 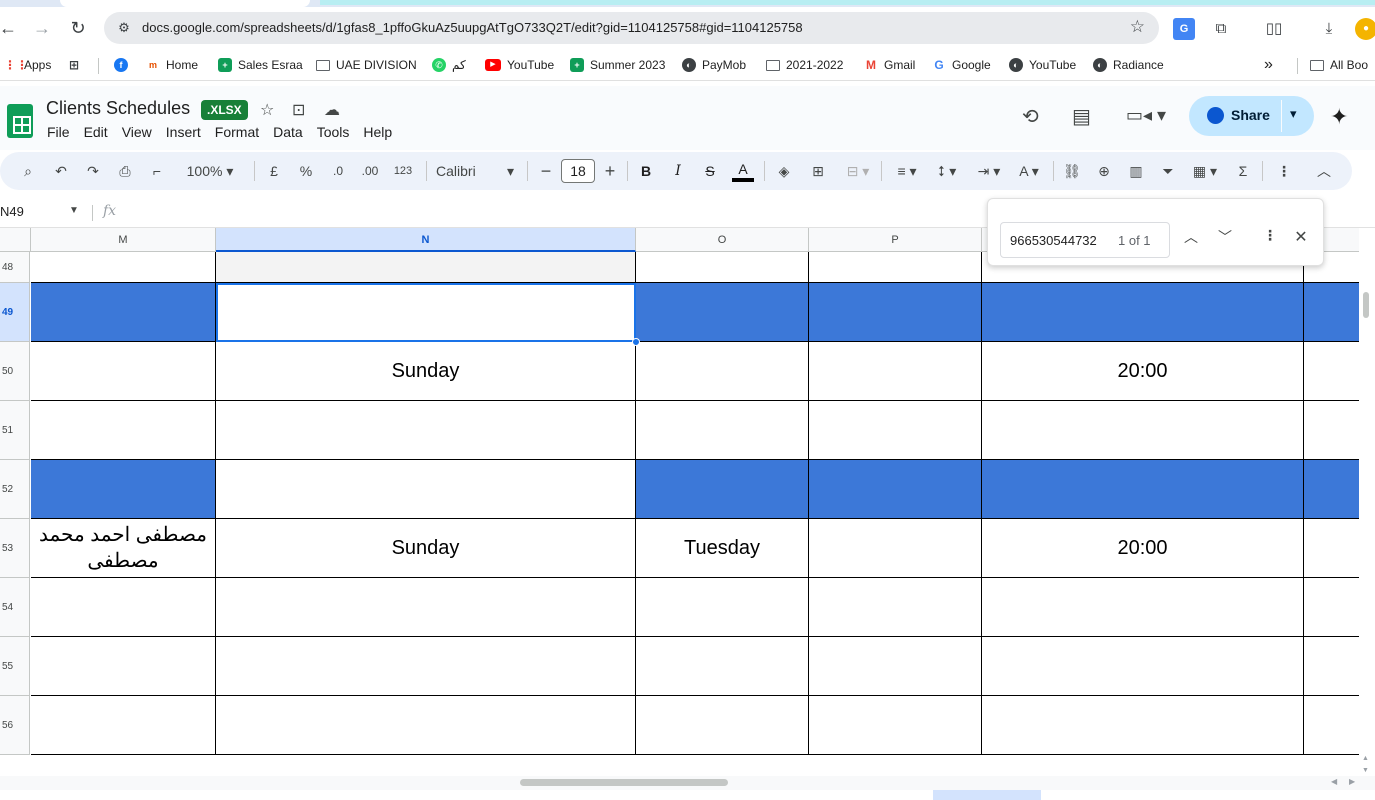 What do you see at coordinates (722, 371) in the screenshot?
I see `cell-o50` at bounding box center [722, 371].